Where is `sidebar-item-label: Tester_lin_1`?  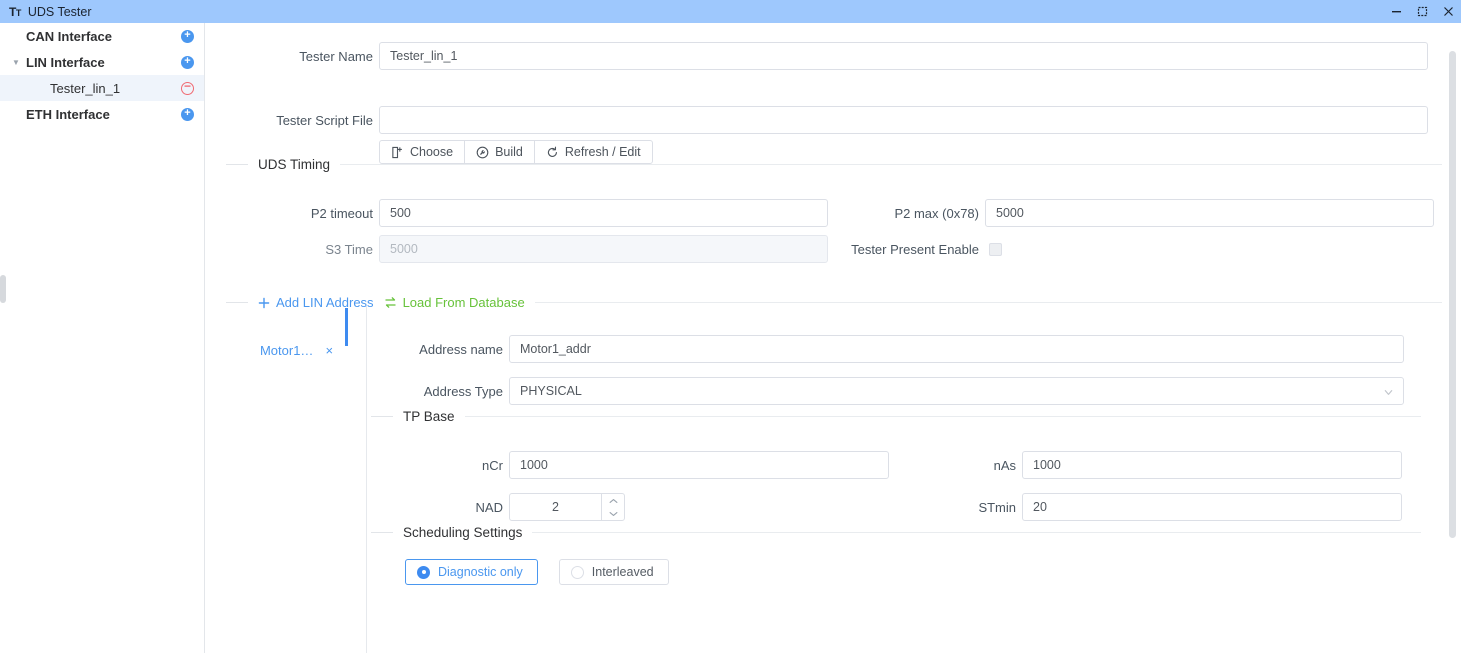
sidebar-item-label: Tester_lin_1 is located at coordinates (85, 88).